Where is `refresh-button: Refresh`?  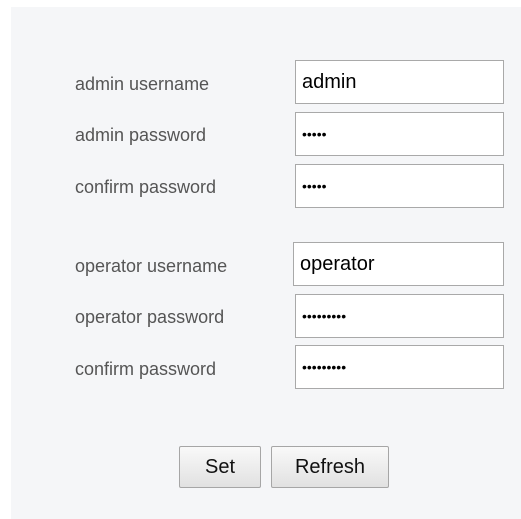
refresh-button: Refresh is located at coordinates (330, 467).